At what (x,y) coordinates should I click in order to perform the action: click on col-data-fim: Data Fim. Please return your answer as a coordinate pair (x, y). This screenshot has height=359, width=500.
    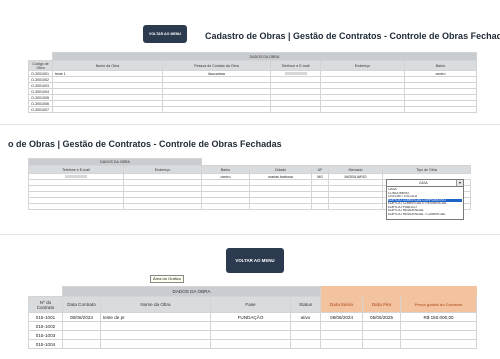
    Looking at the image, I should click on (382, 304).